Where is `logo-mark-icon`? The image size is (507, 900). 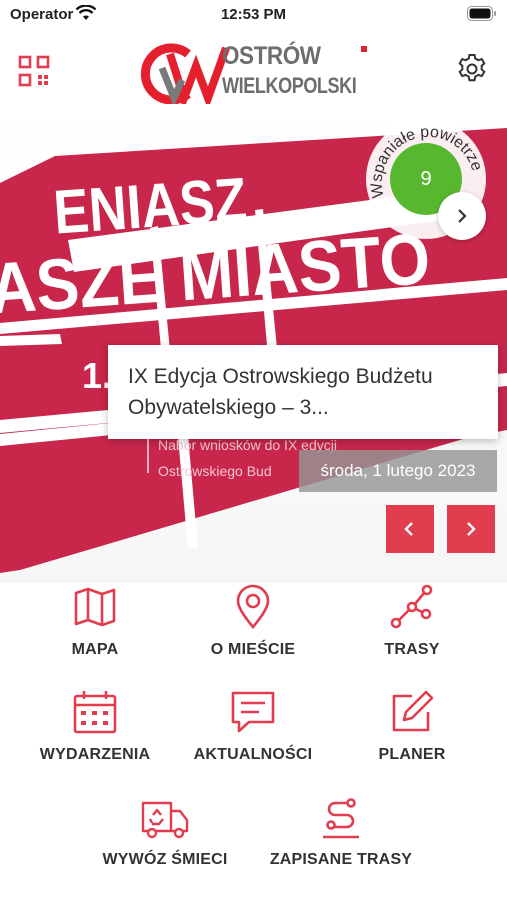
logo-mark-icon is located at coordinates (185, 73).